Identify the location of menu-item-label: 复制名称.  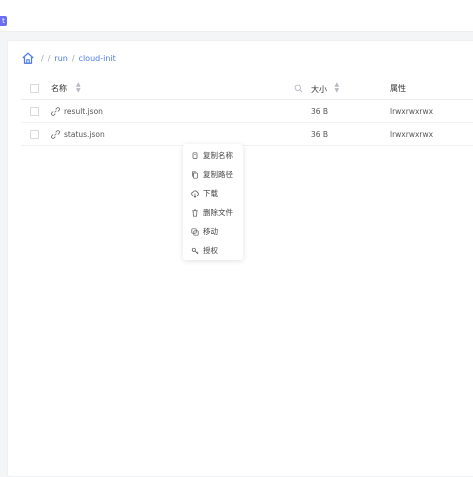
(218, 155).